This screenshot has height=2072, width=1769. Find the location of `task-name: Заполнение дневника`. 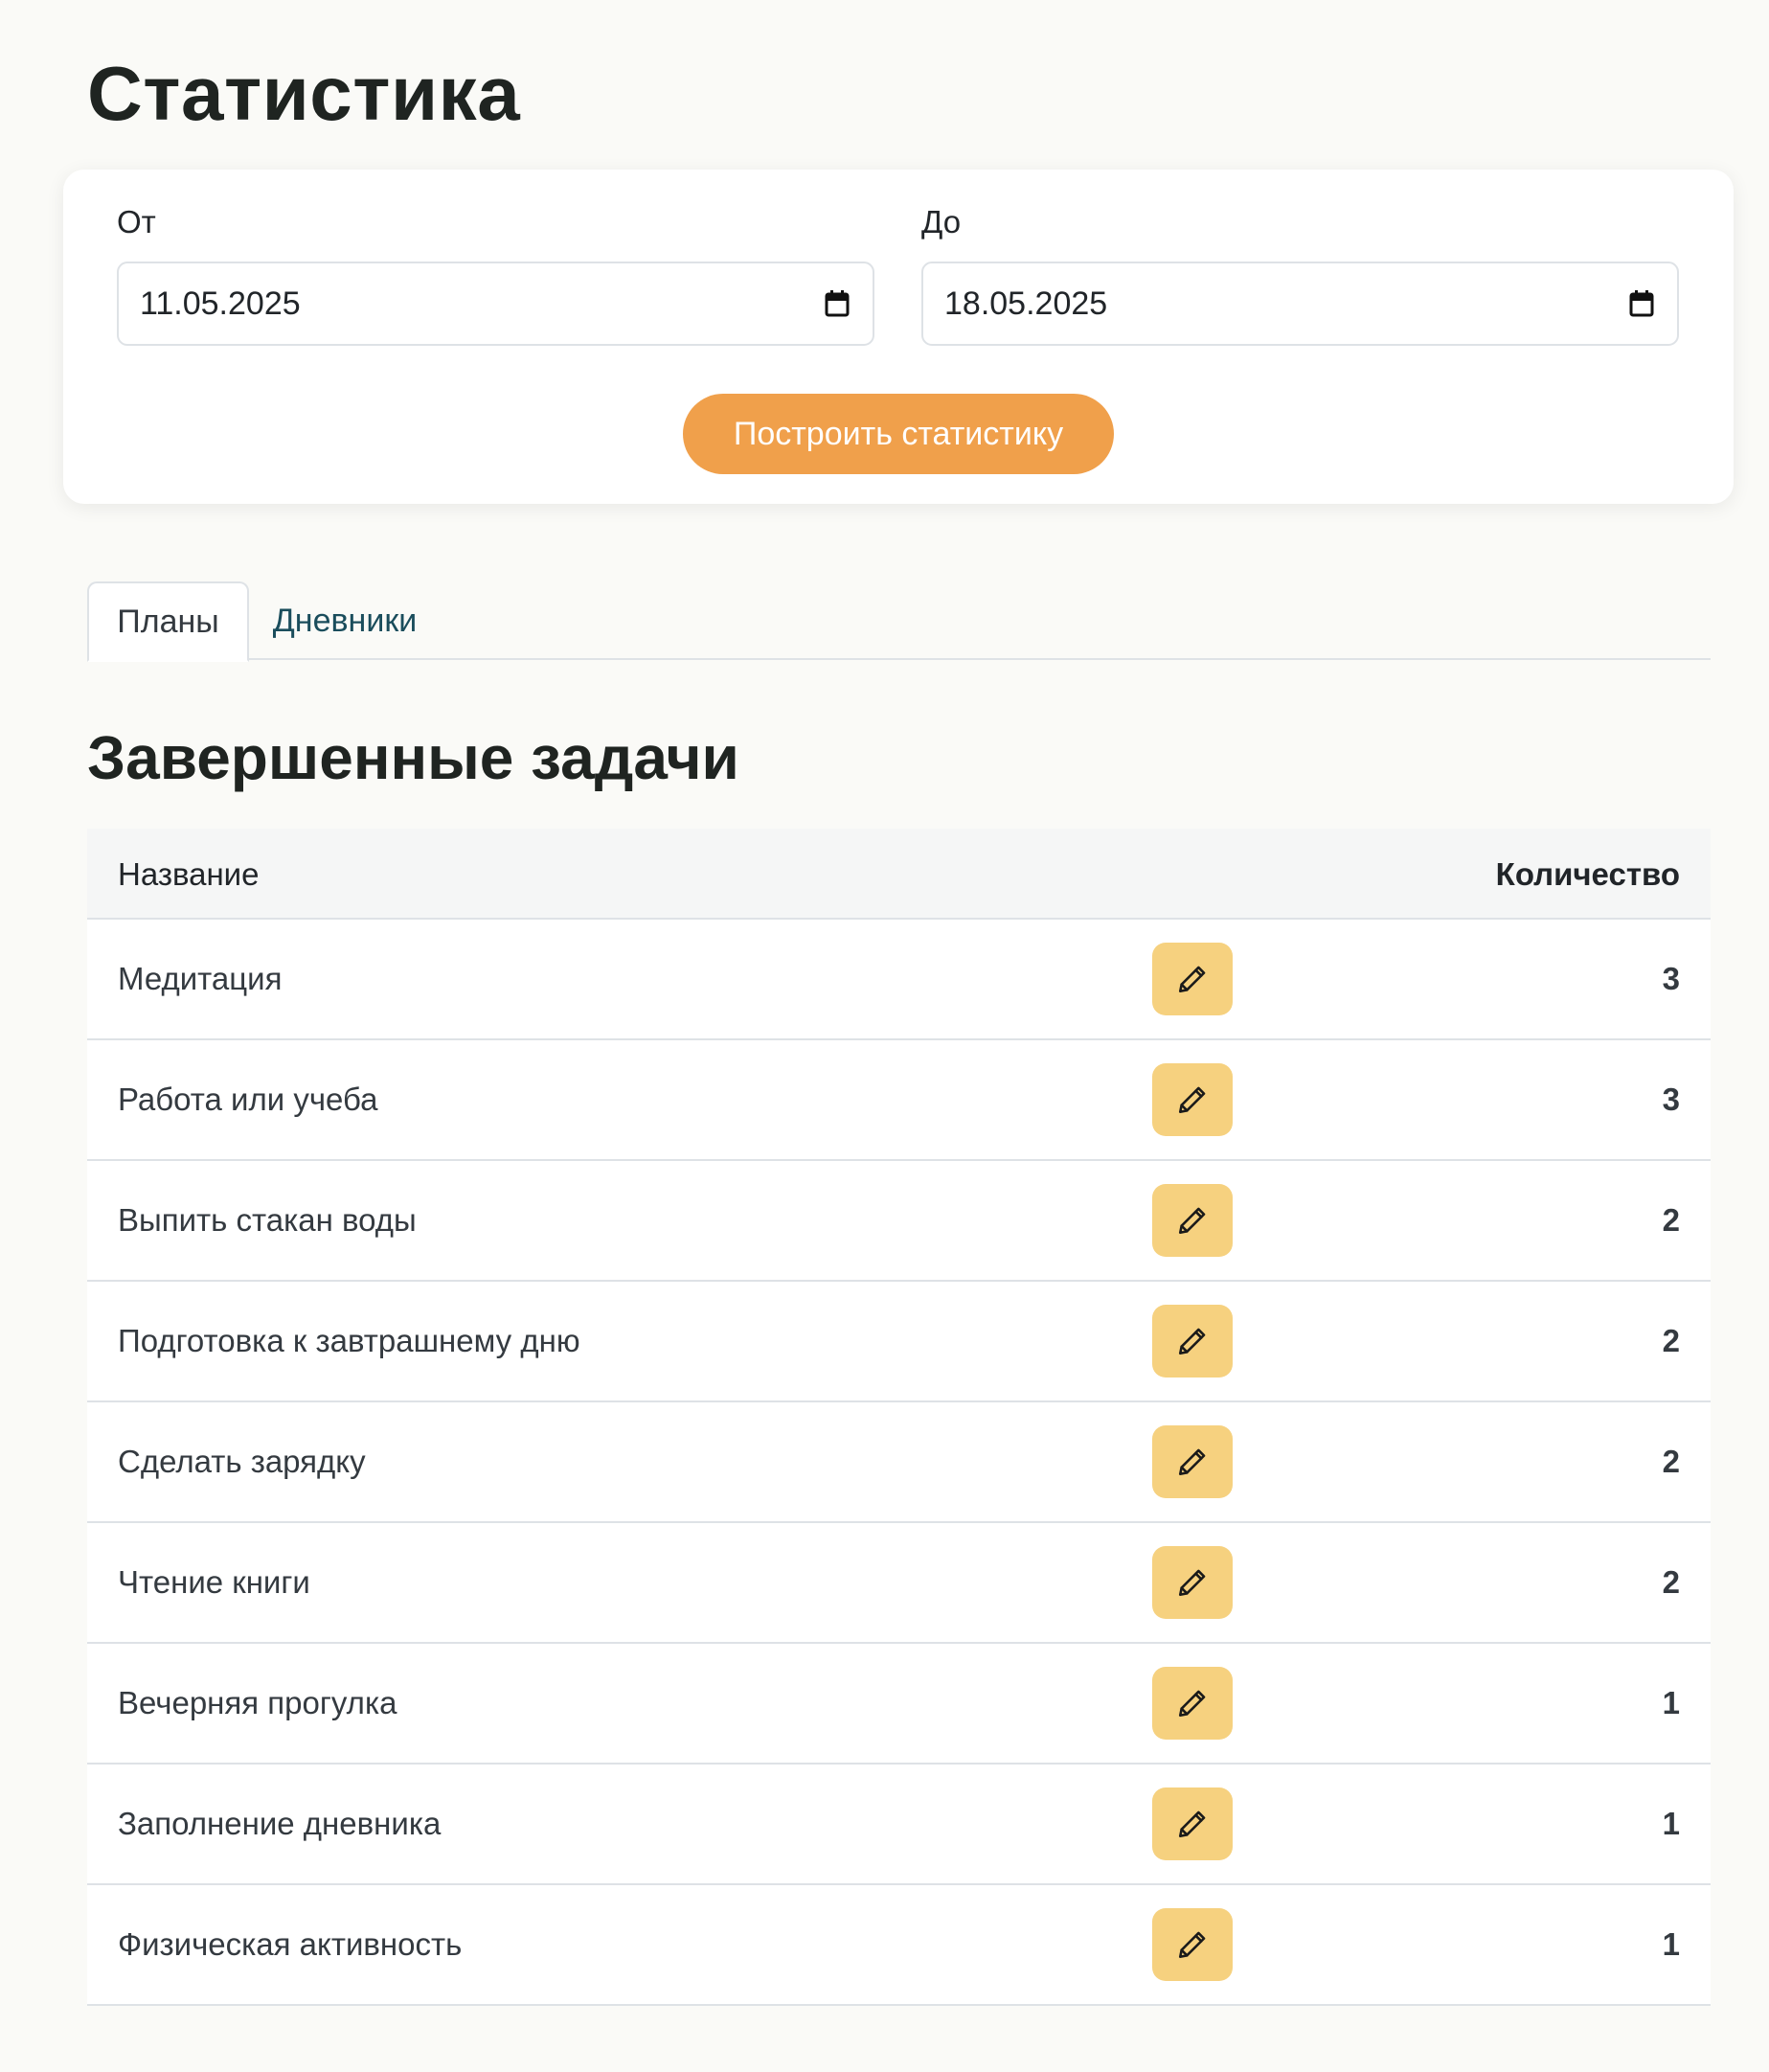

task-name: Заполнение дневника is located at coordinates (280, 1823).